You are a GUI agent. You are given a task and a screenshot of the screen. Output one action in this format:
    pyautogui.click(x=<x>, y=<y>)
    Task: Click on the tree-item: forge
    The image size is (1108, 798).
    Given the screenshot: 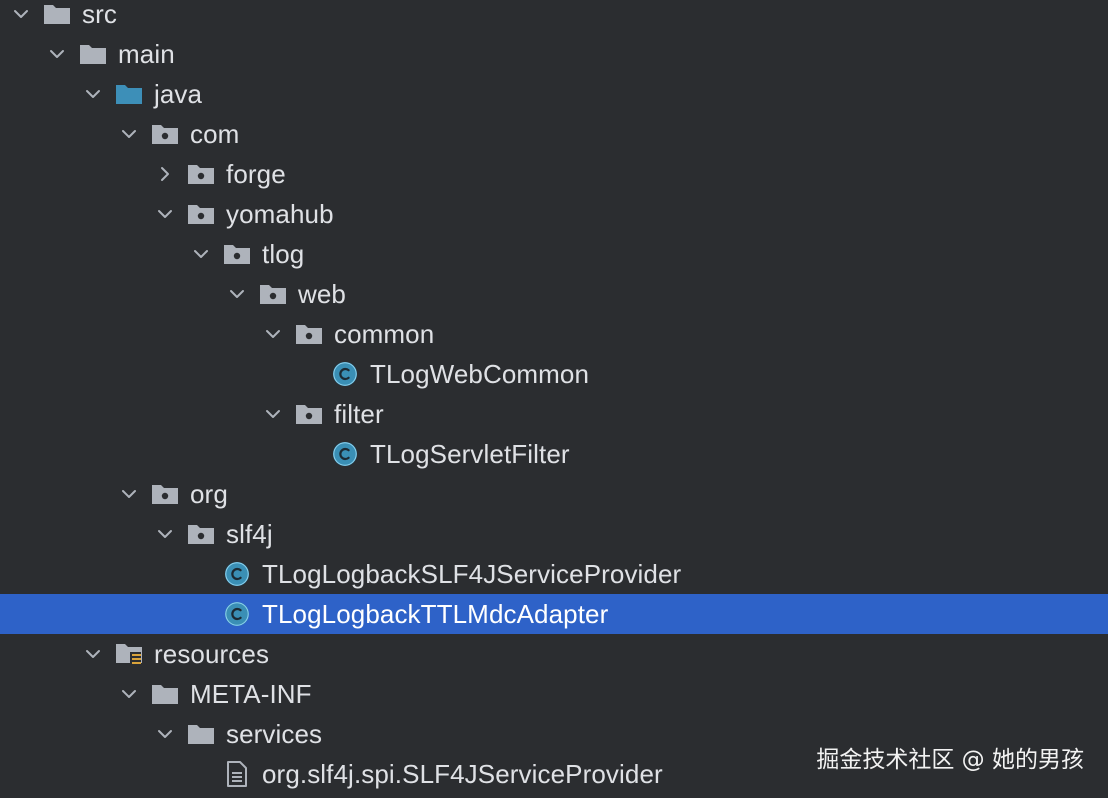 What is the action you would take?
    pyautogui.click(x=554, y=174)
    